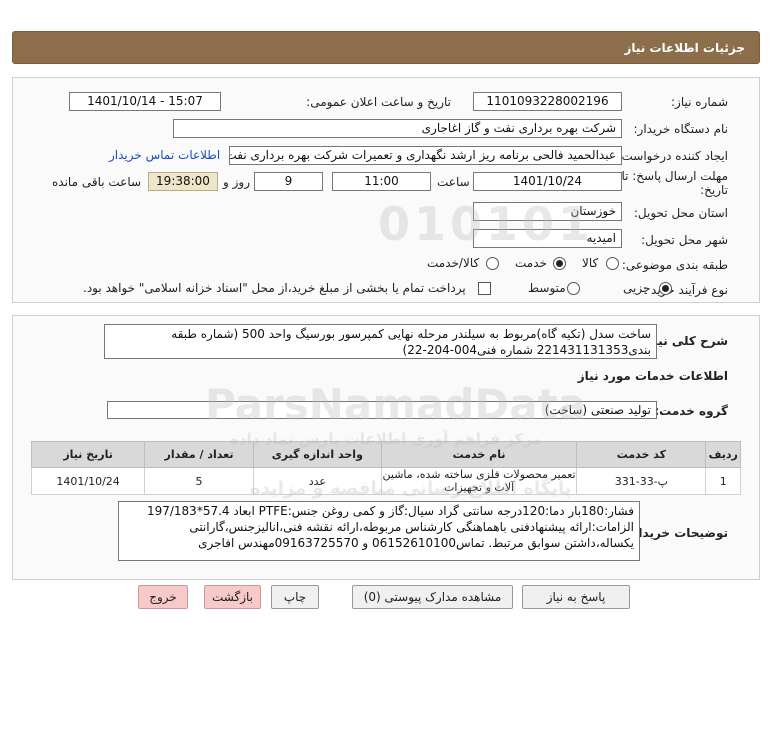  What do you see at coordinates (680, 213) in the screenshot?
I see `province-label: استان محل تحویل:` at bounding box center [680, 213].